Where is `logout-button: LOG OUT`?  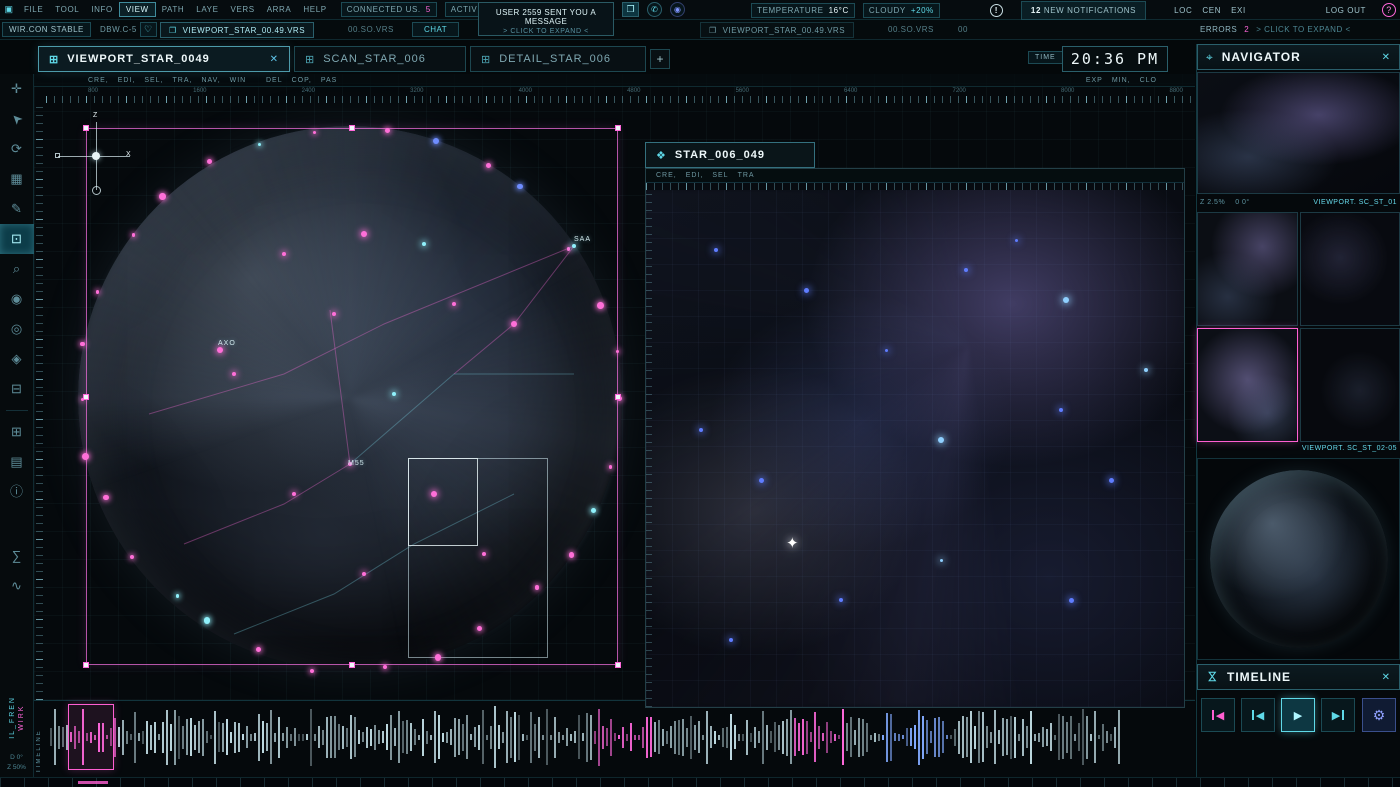
logout-button: LOG OUT is located at coordinates (1346, 10).